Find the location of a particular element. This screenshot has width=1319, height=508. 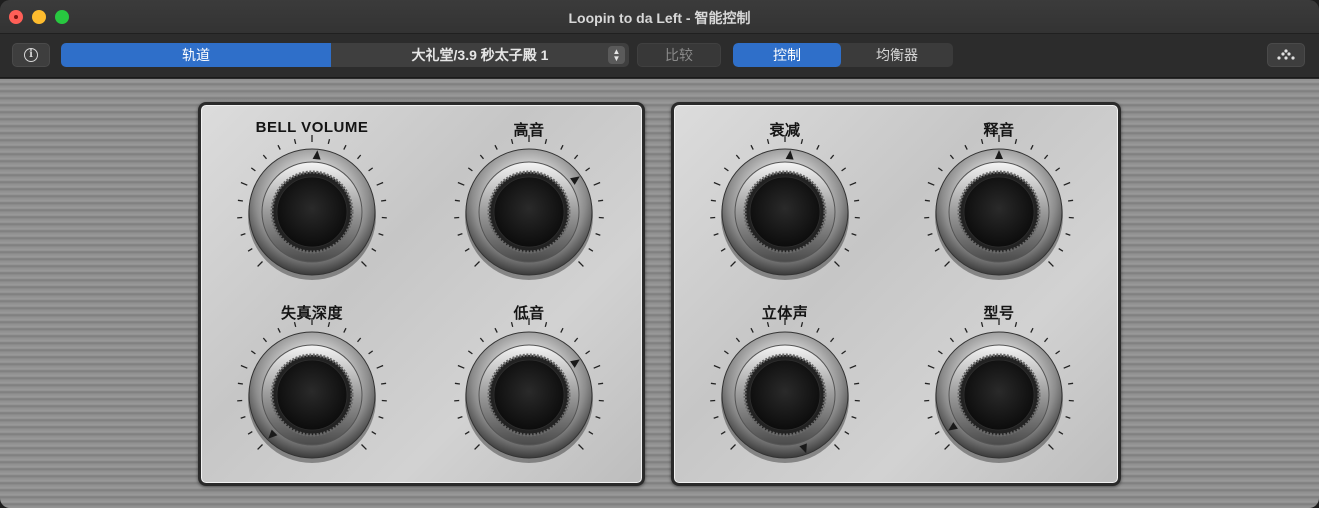

info-button: i is located at coordinates (31, 55).